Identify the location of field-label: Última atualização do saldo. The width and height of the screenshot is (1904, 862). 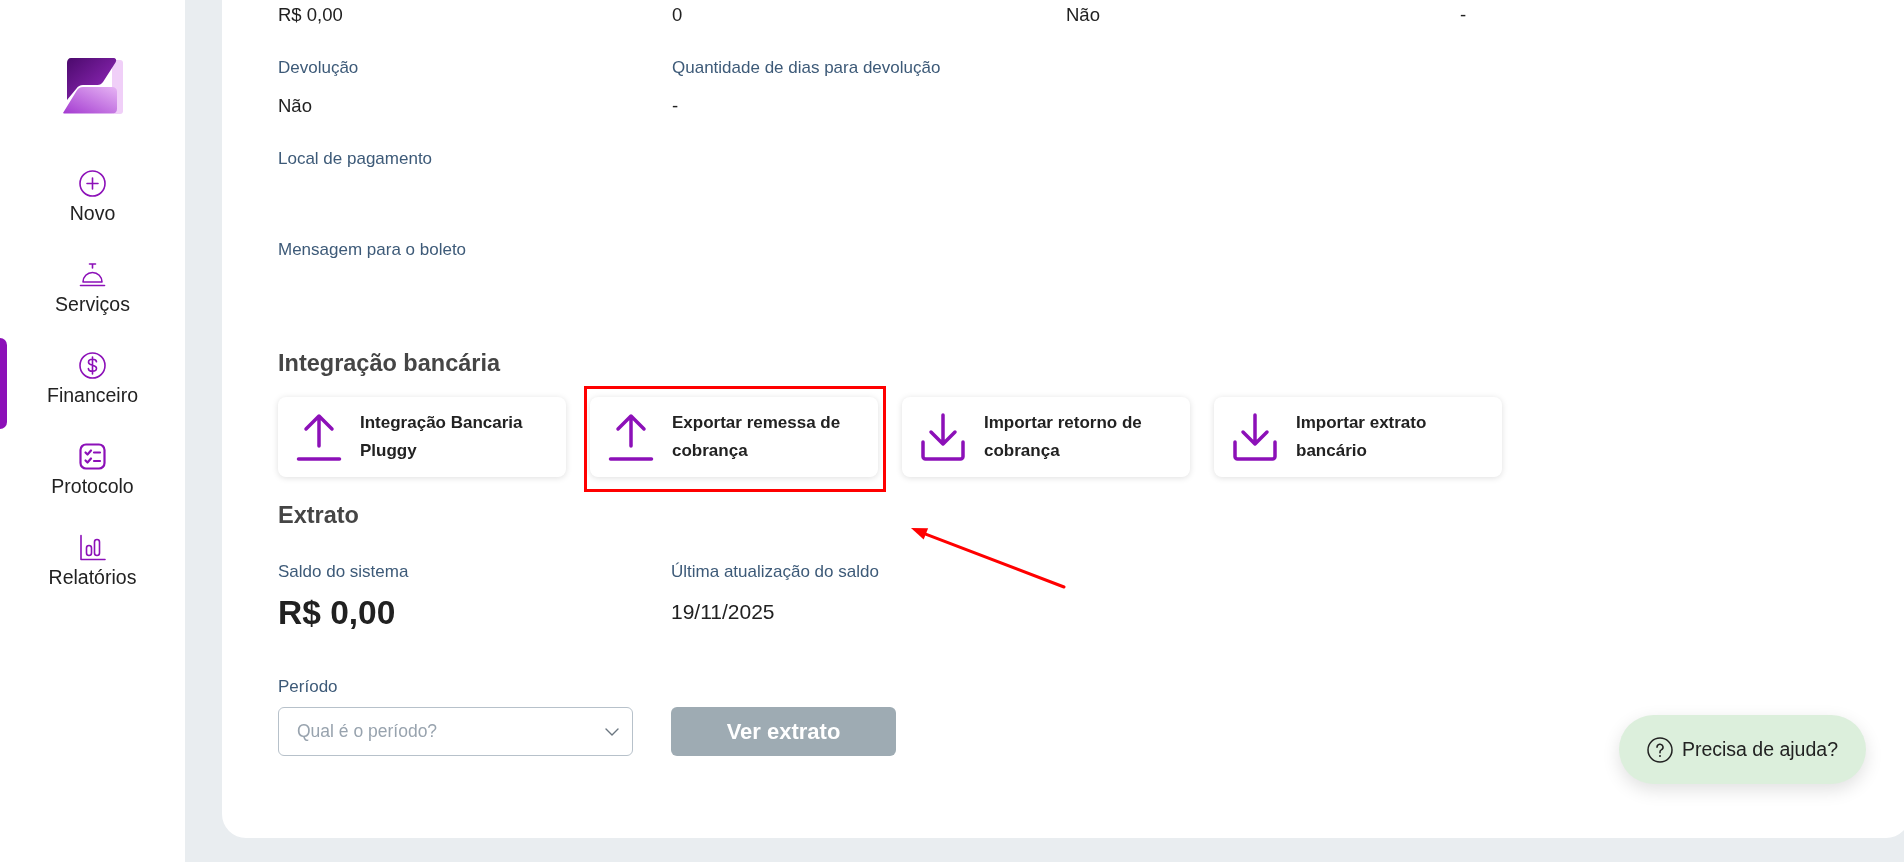
(775, 572).